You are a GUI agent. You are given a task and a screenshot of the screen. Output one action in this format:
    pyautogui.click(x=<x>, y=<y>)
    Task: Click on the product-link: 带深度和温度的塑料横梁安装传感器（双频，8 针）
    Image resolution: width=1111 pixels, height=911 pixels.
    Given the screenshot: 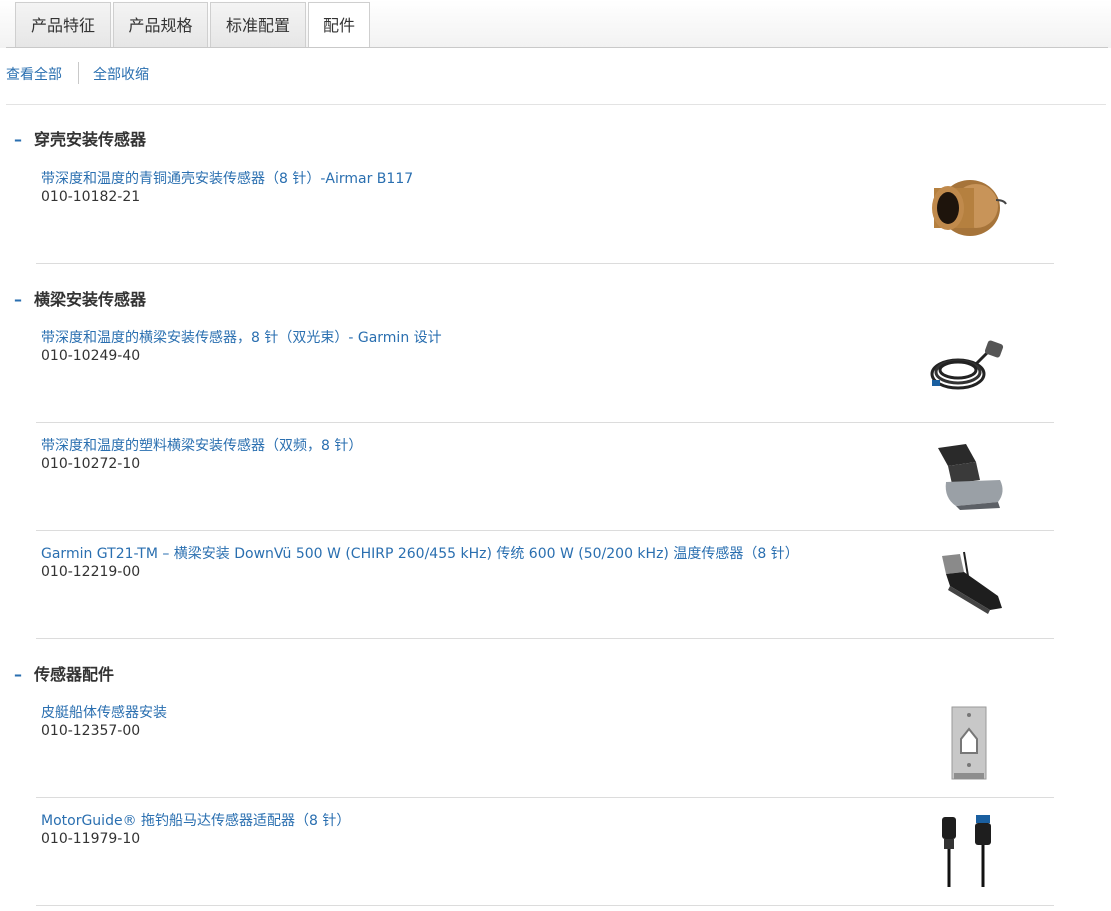 What is the action you would take?
    pyautogui.click(x=201, y=445)
    